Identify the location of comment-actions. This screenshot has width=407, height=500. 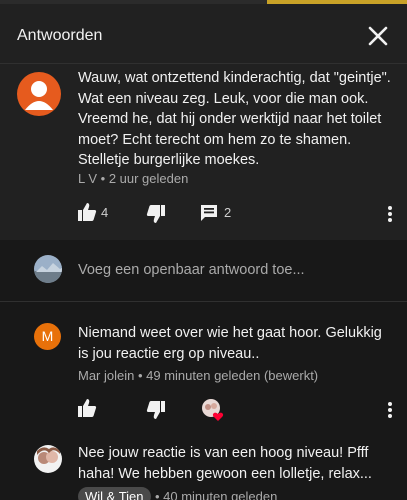
(203, 412).